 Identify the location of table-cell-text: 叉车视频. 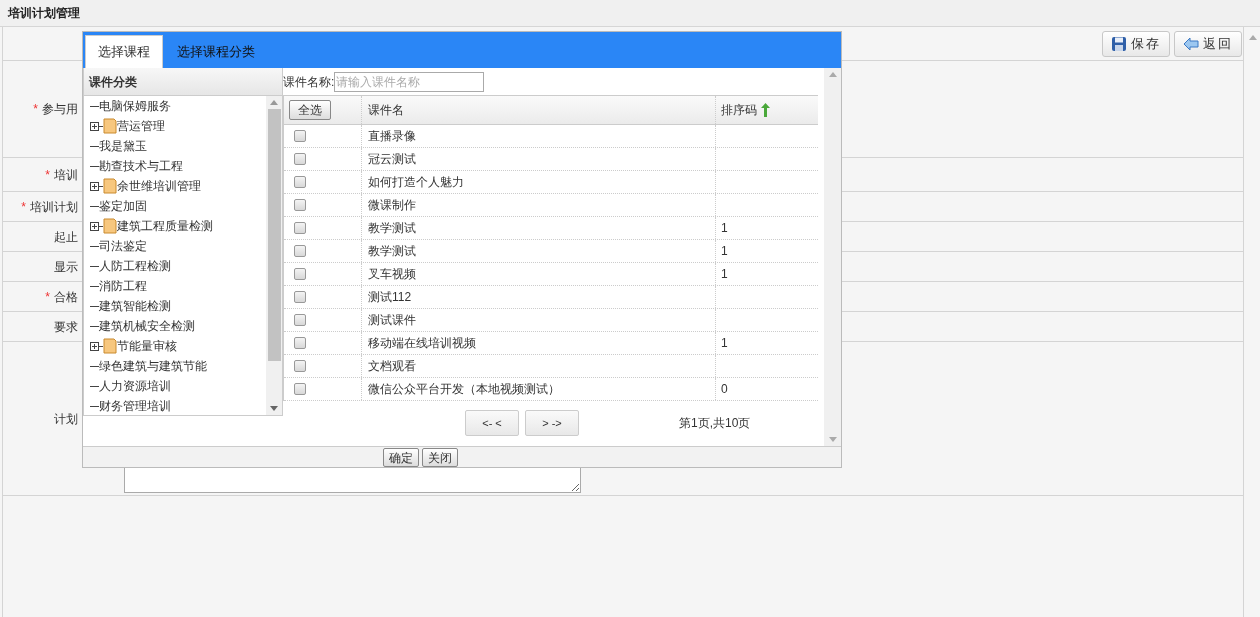
(392, 274).